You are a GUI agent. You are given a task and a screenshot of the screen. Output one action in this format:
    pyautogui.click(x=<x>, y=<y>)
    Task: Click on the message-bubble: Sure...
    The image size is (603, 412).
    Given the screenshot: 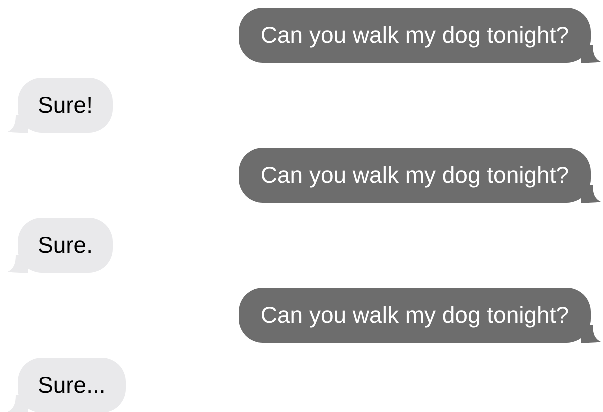 What is the action you would take?
    pyautogui.click(x=72, y=385)
    